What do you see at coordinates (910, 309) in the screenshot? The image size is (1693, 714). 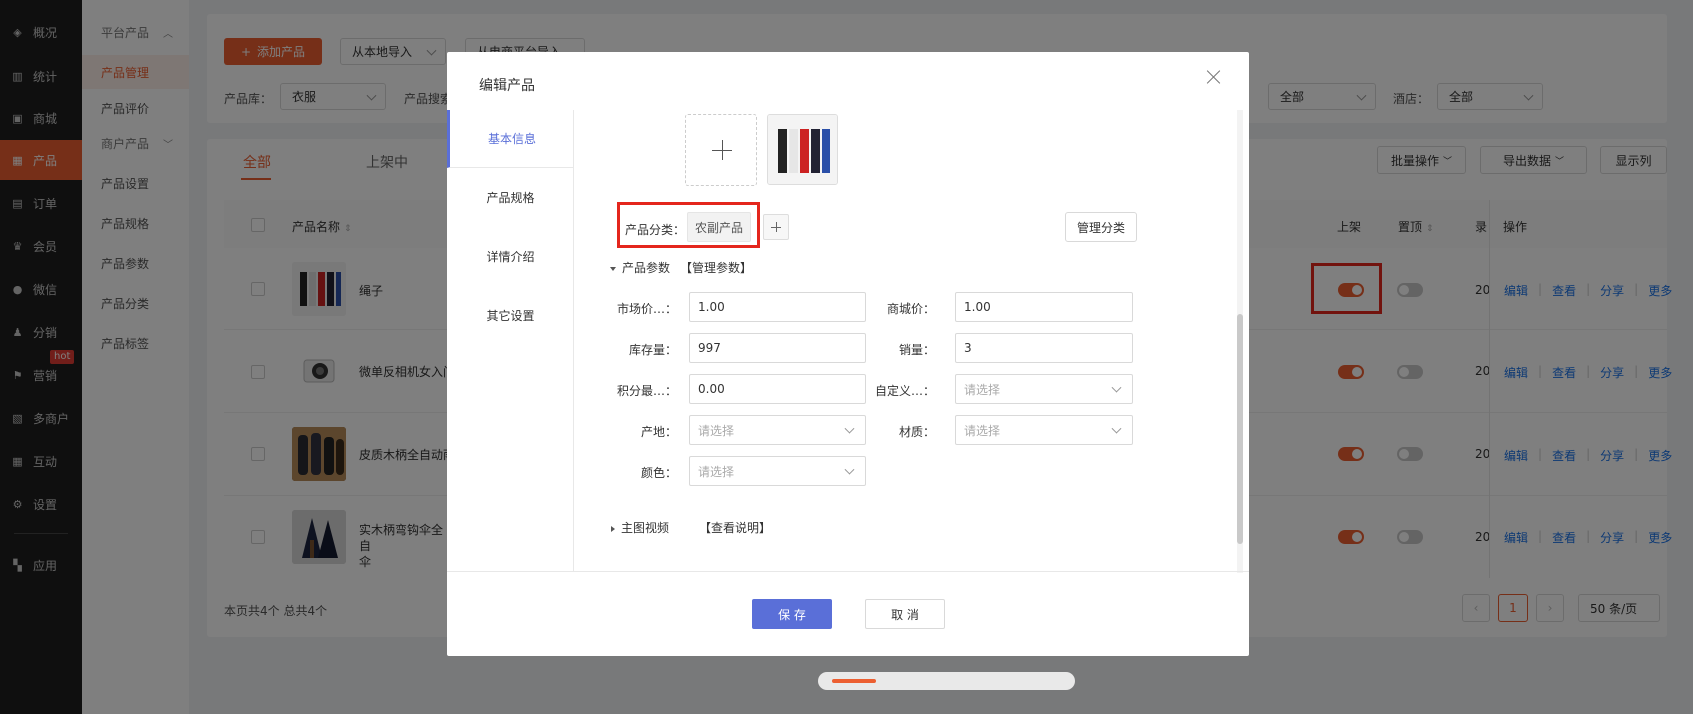 I see `mall-price-label: 商城价：` at bounding box center [910, 309].